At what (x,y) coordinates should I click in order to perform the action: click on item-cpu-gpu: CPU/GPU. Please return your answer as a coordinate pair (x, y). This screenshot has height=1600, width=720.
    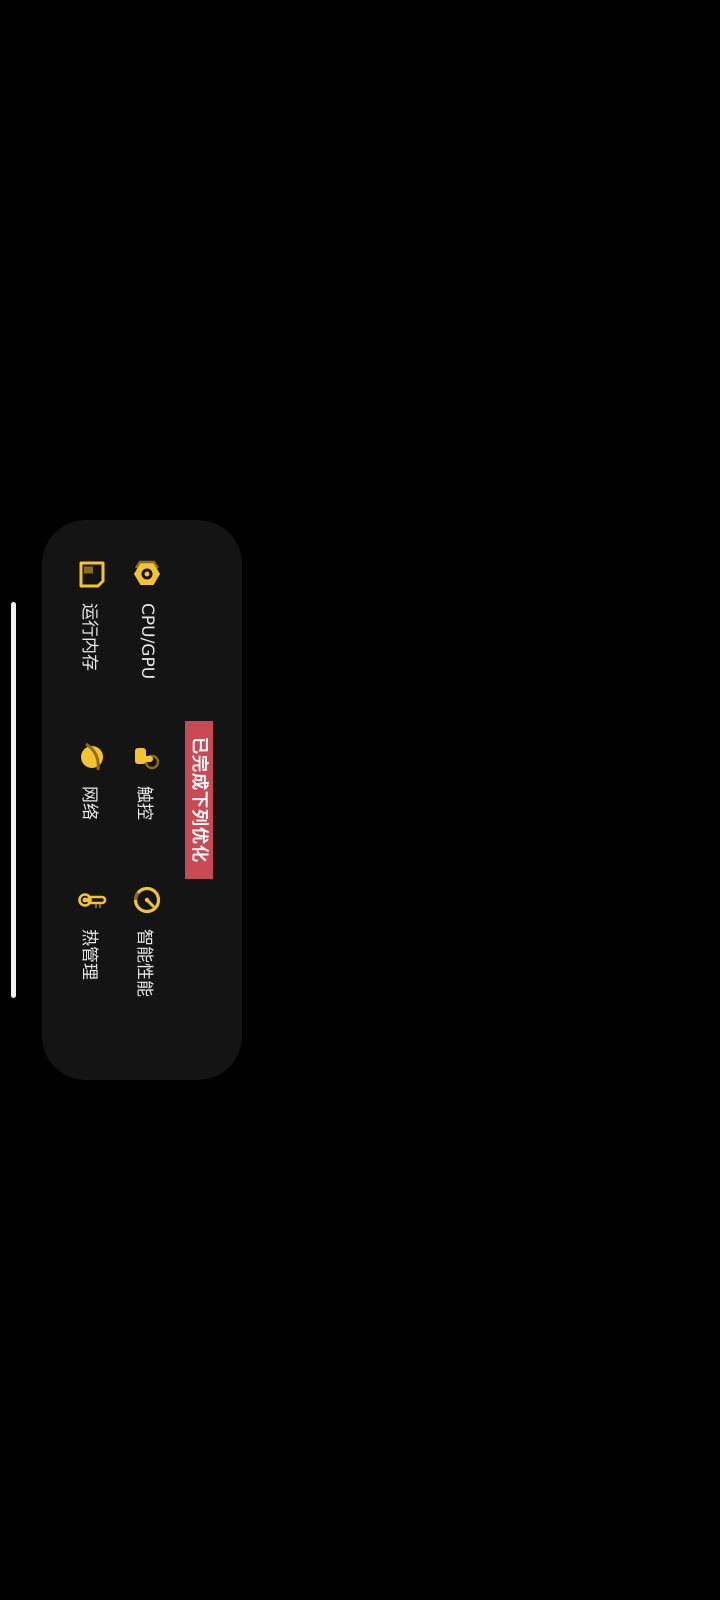
    Looking at the image, I should click on (147, 618).